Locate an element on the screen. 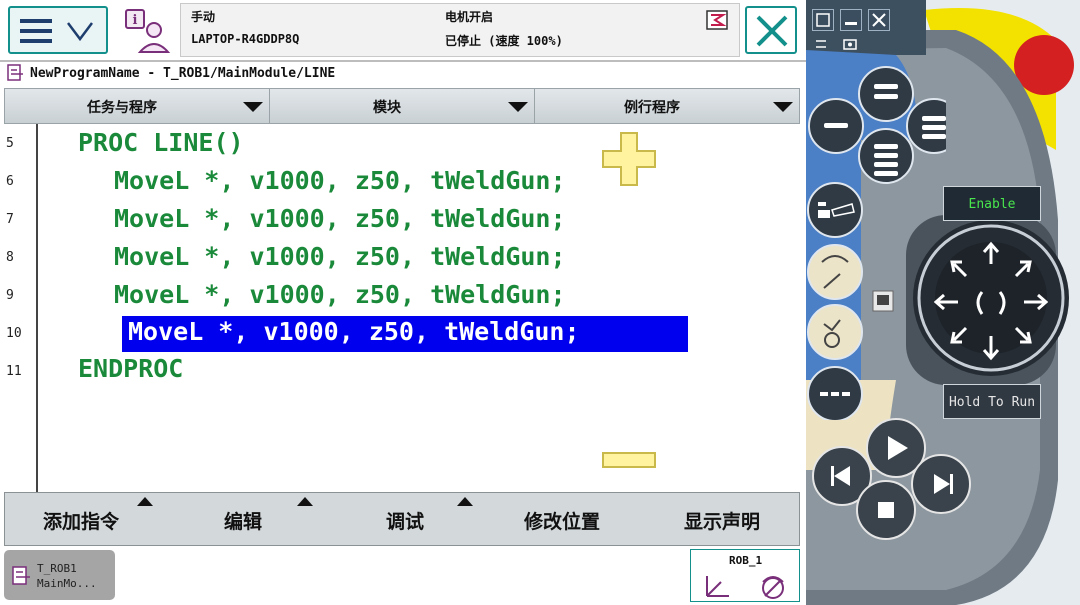 The image size is (1080, 605). edit-button: 编辑 is located at coordinates (243, 520).